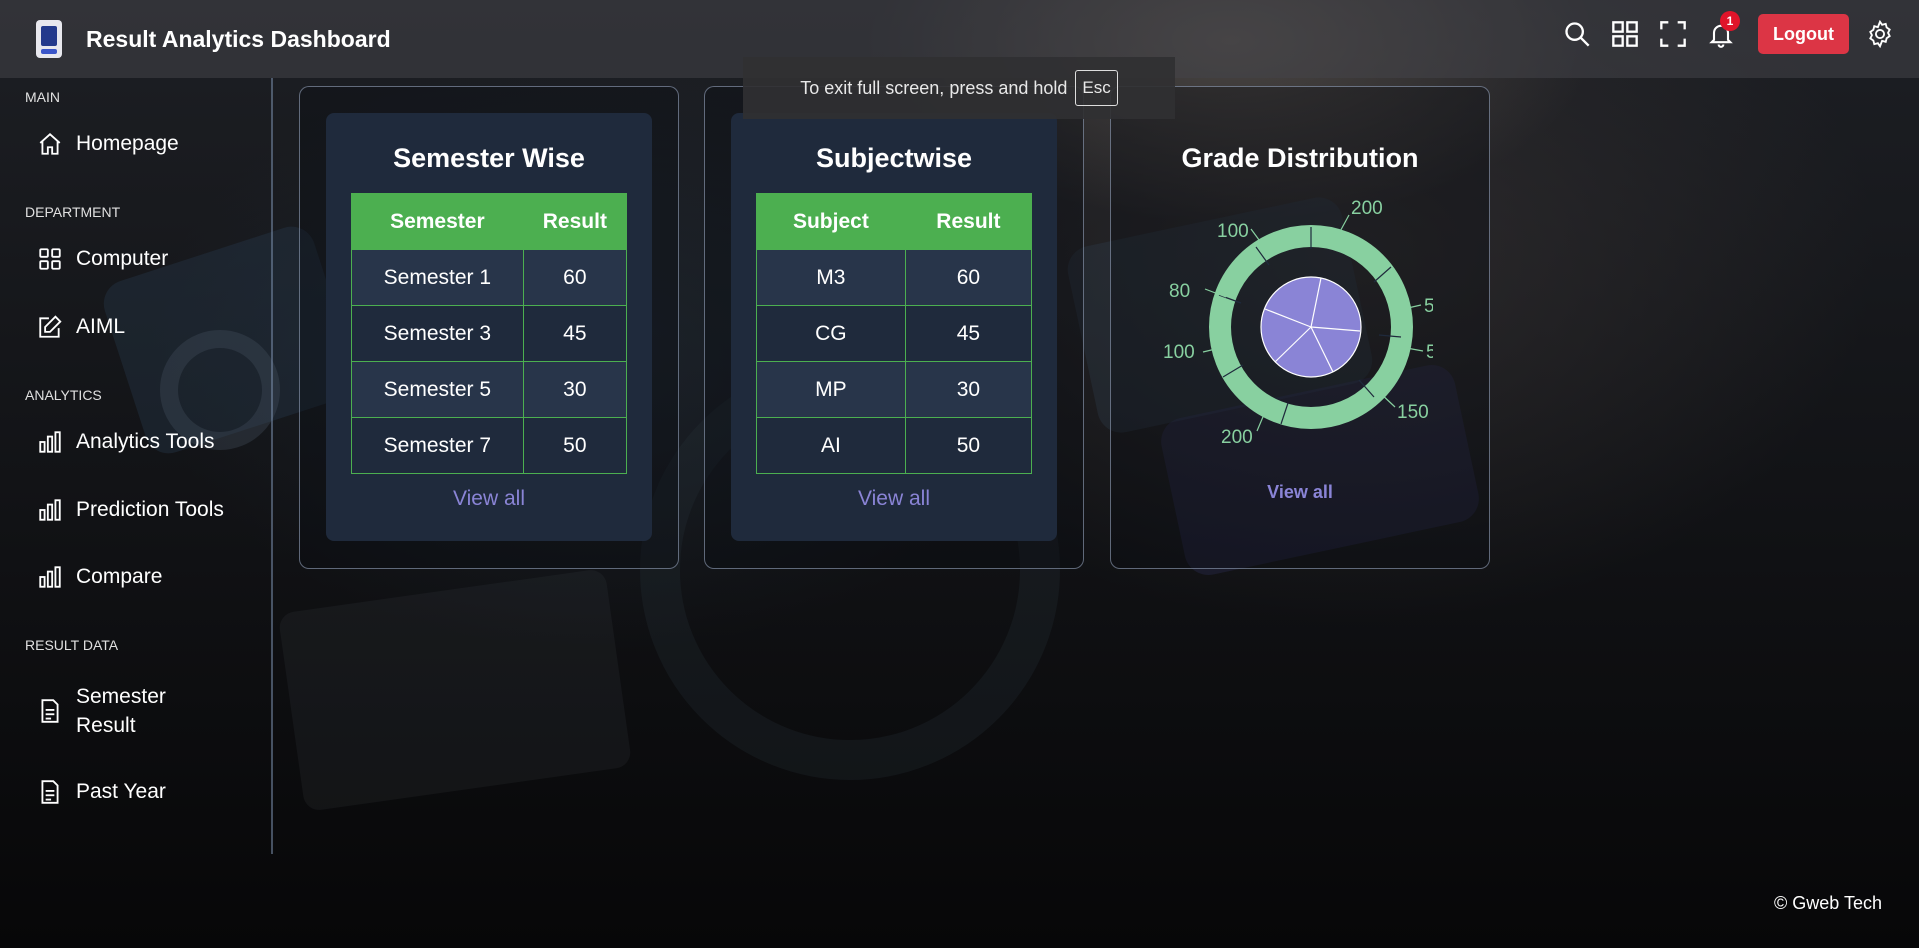  What do you see at coordinates (437, 333) in the screenshot?
I see `table-cell: Semester 3` at bounding box center [437, 333].